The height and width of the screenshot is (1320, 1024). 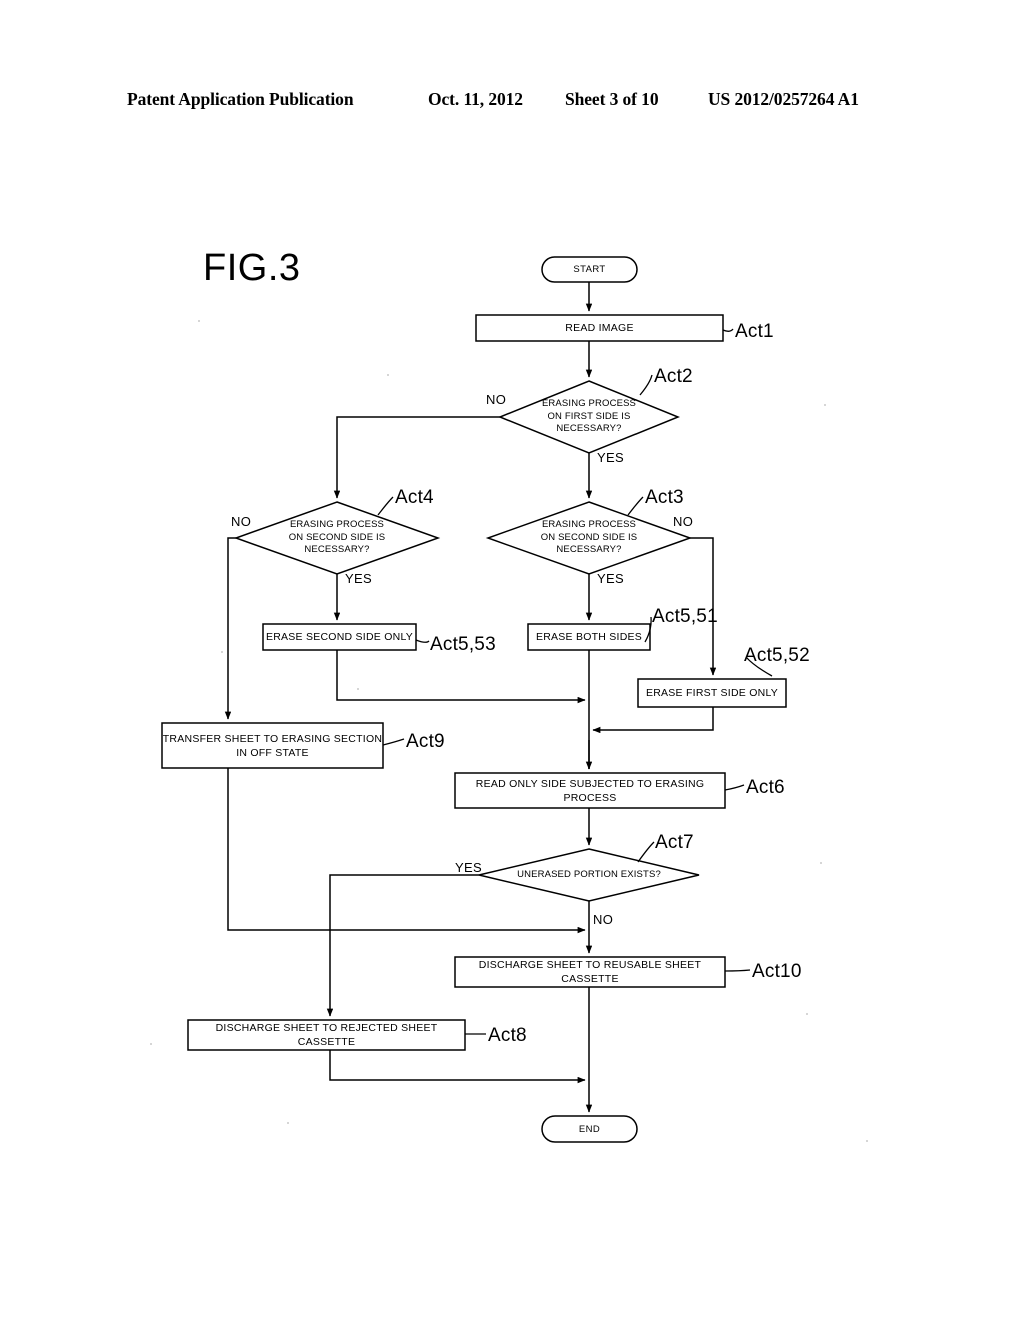 I want to click on act2-no-branch-label: NO, so click(x=496, y=399).